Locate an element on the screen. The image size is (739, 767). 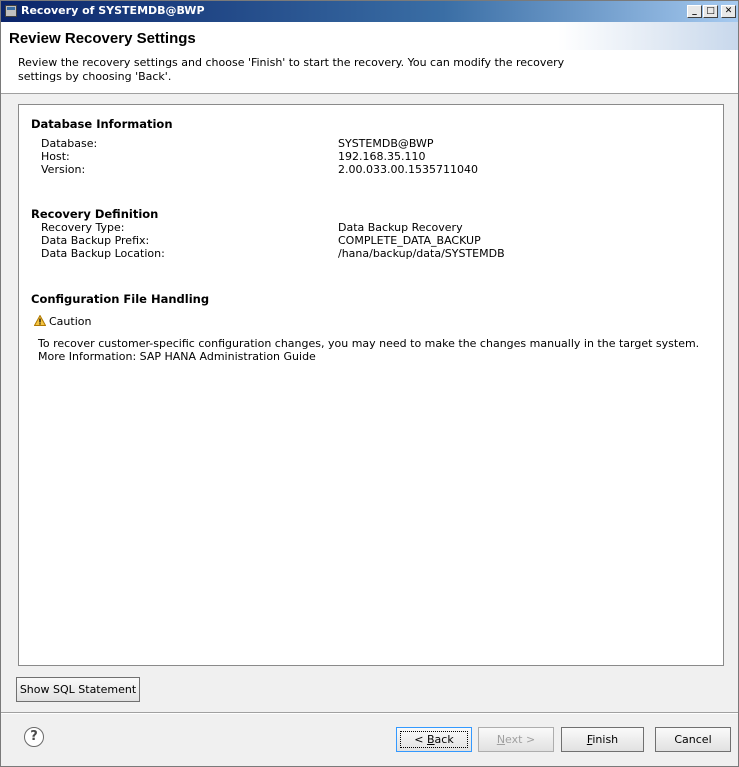
maximize-button: □ is located at coordinates (710, 11).